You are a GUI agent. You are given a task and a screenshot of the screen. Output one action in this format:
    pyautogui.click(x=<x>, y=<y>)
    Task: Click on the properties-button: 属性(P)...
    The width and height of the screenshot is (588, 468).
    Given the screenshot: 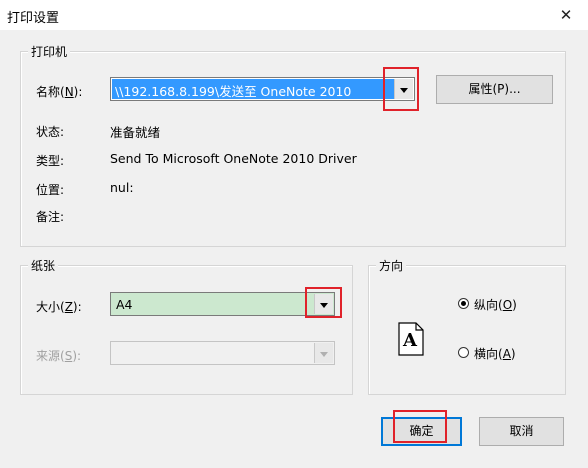 What is the action you would take?
    pyautogui.click(x=494, y=89)
    